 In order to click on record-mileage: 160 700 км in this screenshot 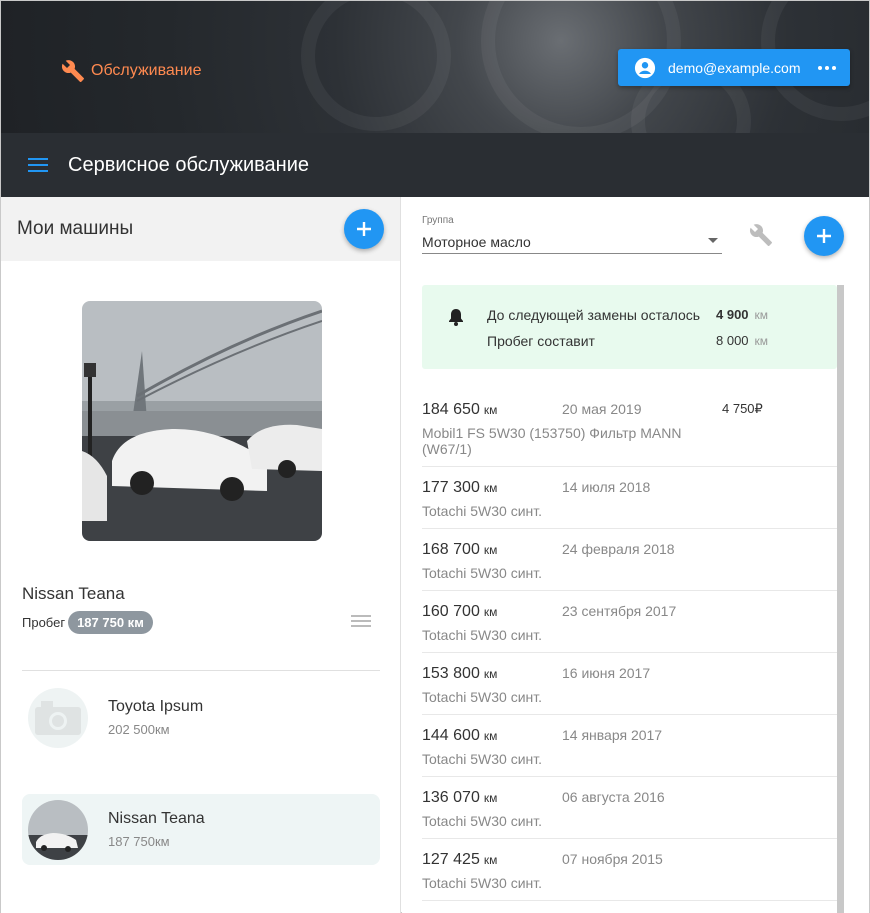, I will do `click(460, 611)`.